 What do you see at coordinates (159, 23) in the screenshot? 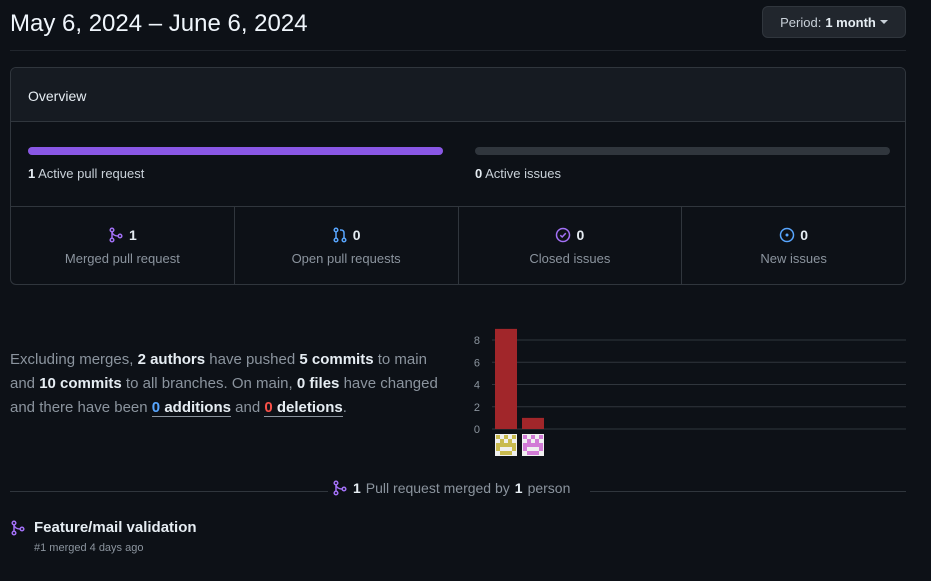
I see `page-title: May 6, 2024 – June 6, 2024` at bounding box center [159, 23].